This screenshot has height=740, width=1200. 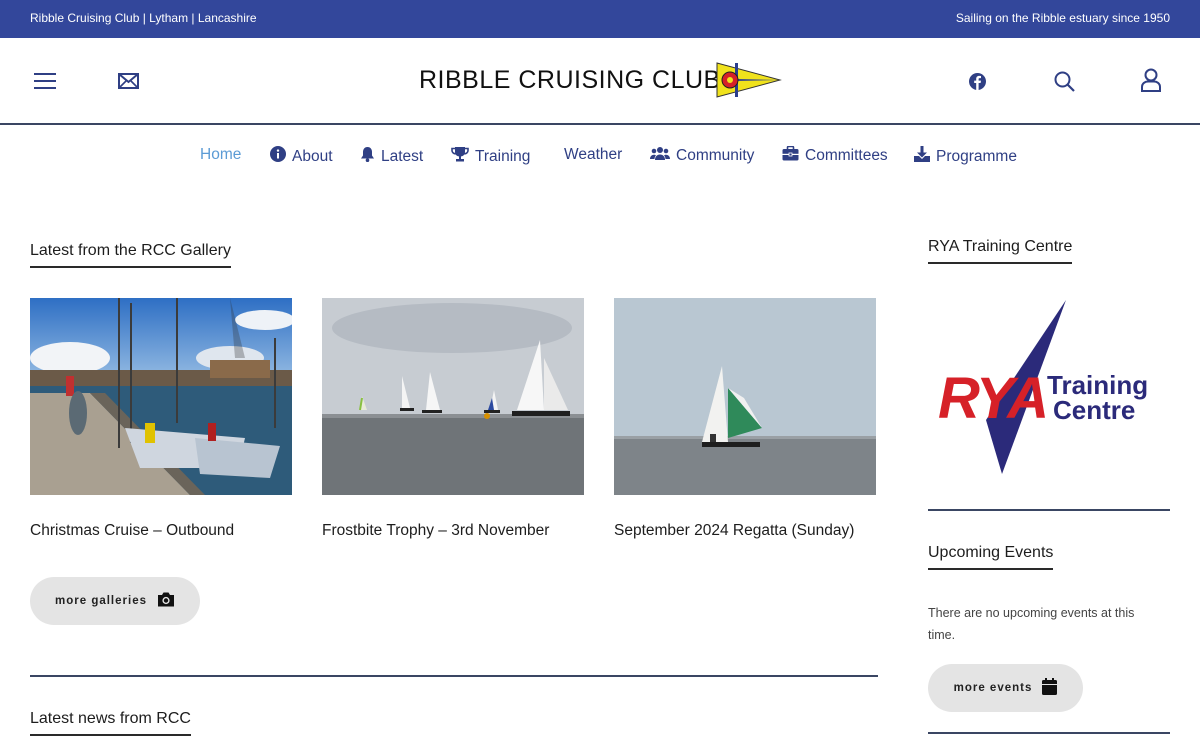 What do you see at coordinates (790, 155) in the screenshot?
I see `briefcase-icon` at bounding box center [790, 155].